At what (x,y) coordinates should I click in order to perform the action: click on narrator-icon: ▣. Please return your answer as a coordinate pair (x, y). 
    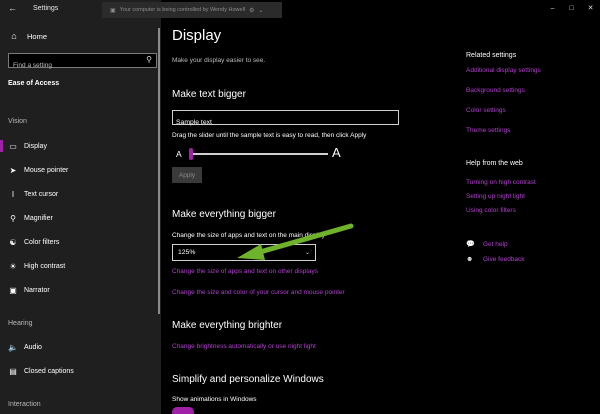
    Looking at the image, I should click on (13, 290).